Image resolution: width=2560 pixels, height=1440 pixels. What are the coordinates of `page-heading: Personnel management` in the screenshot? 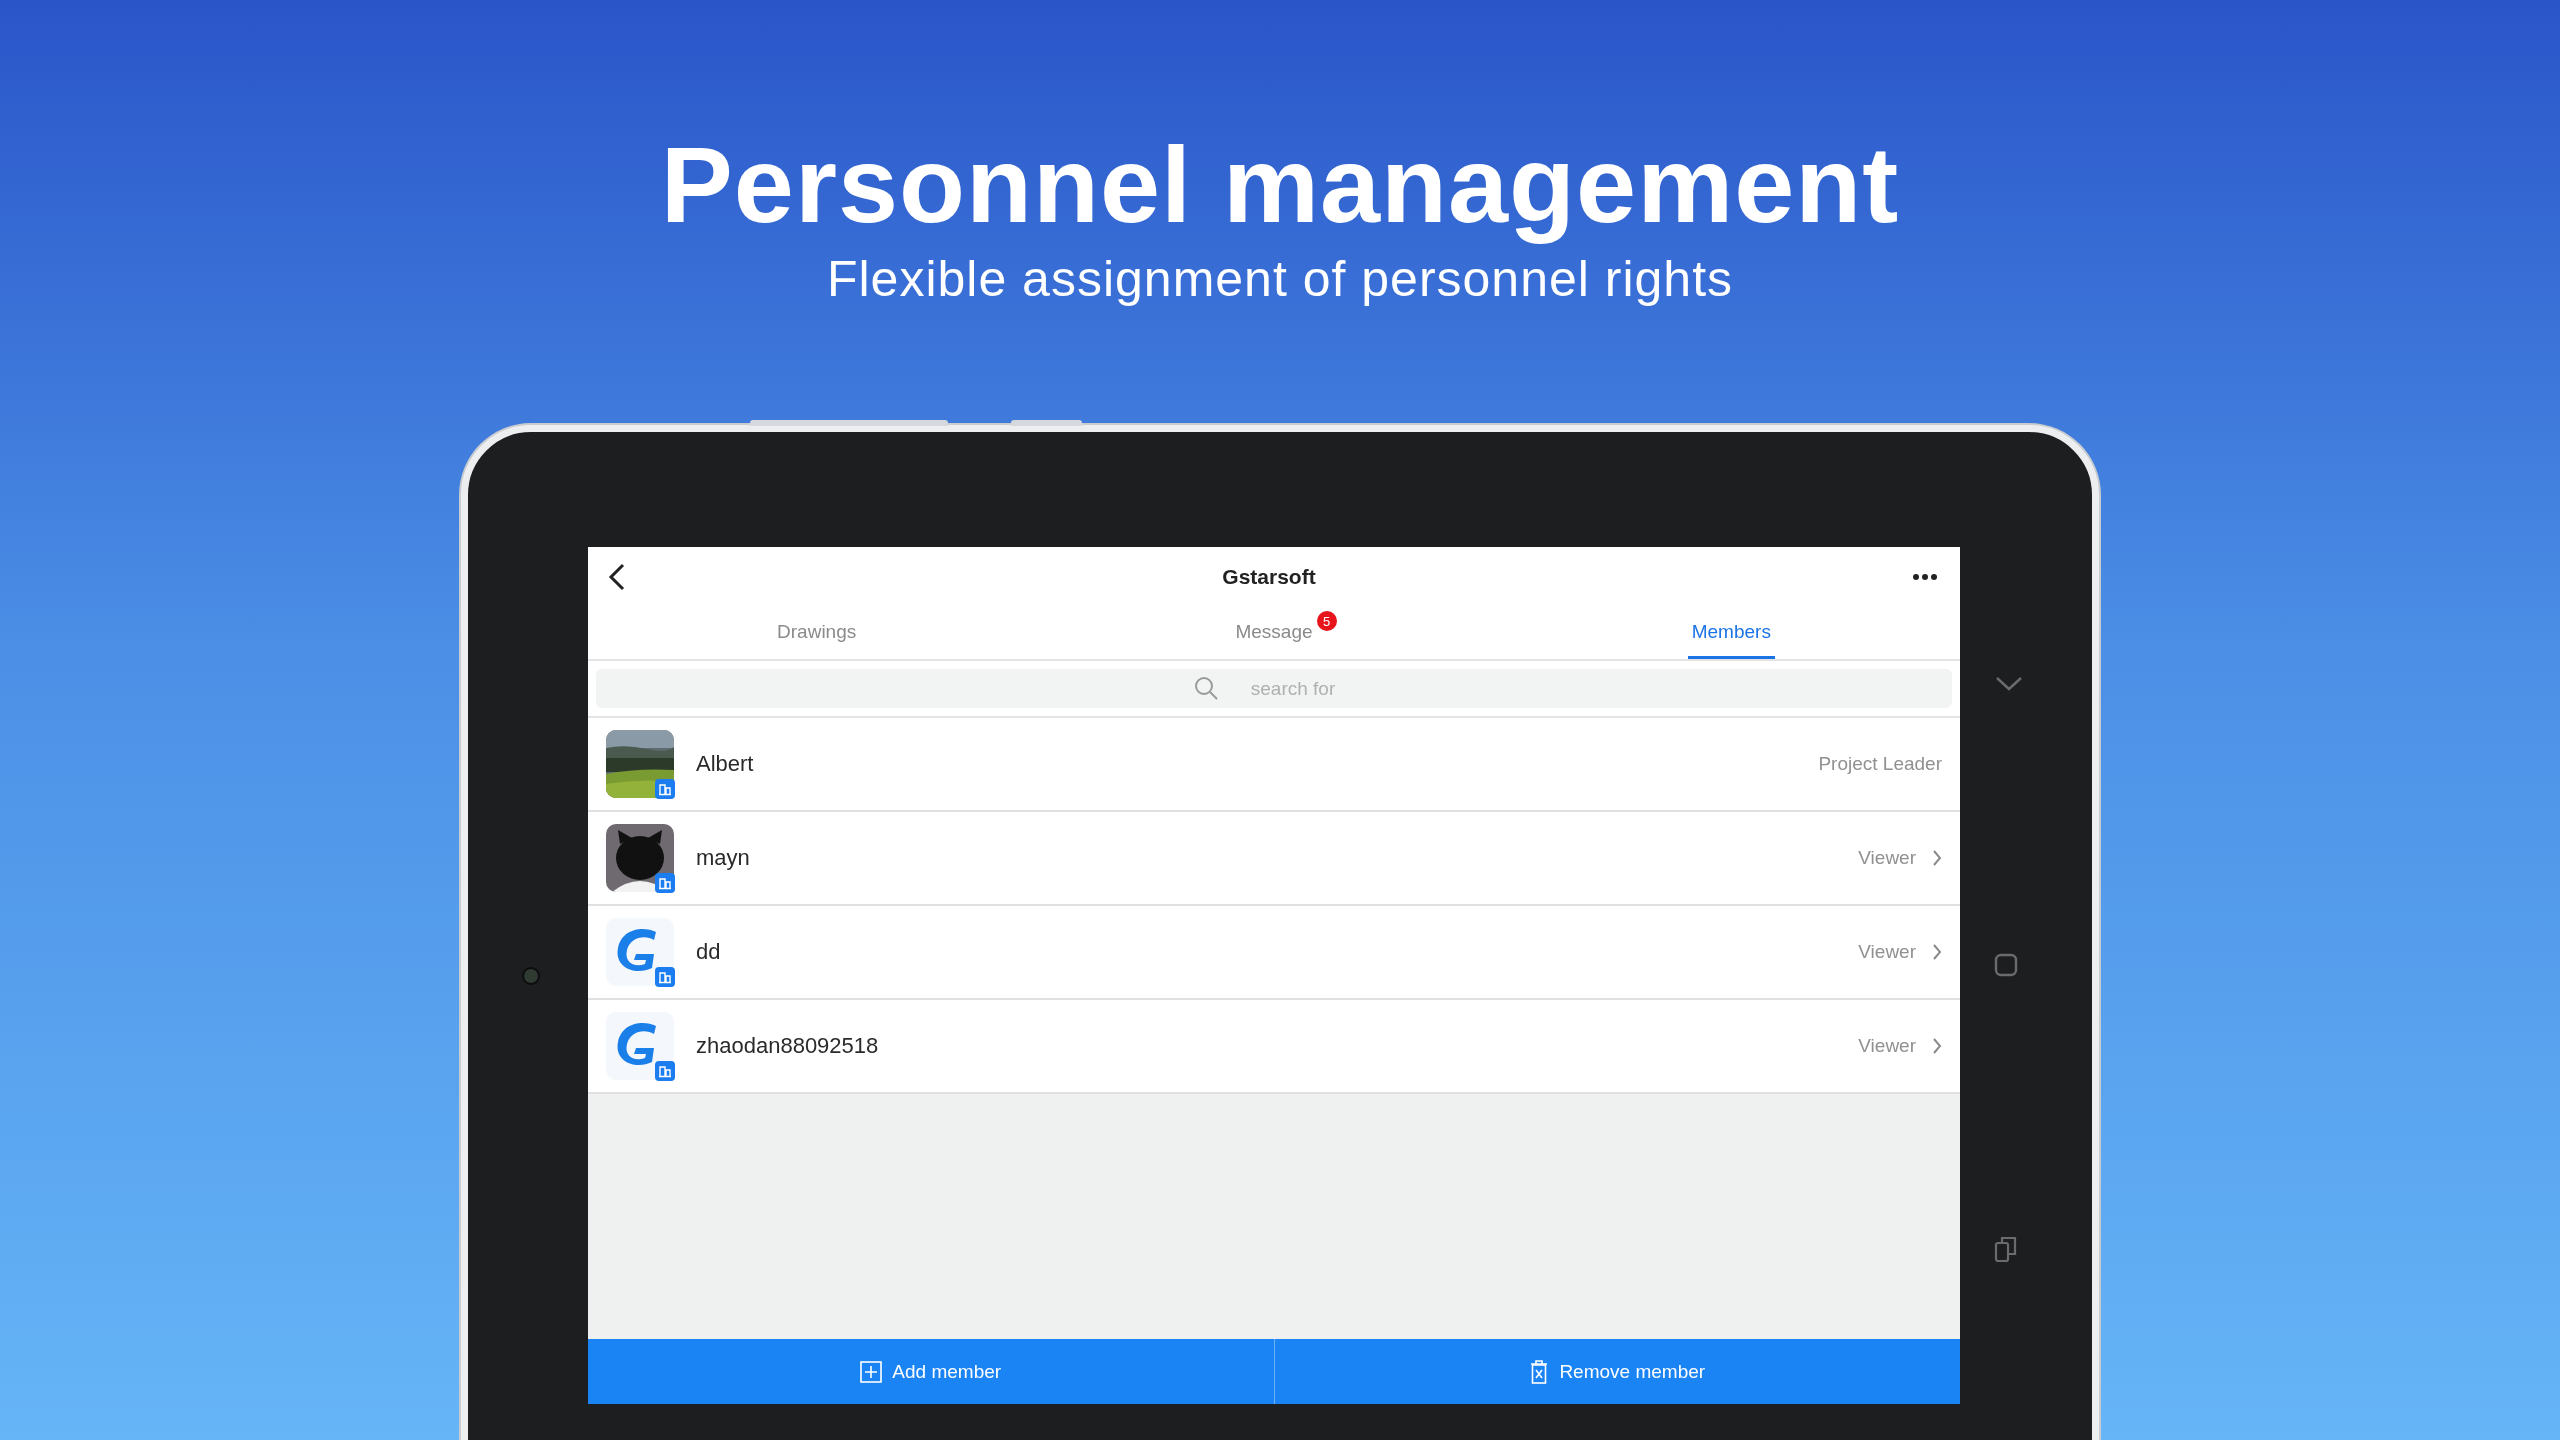 It's located at (1280, 185).